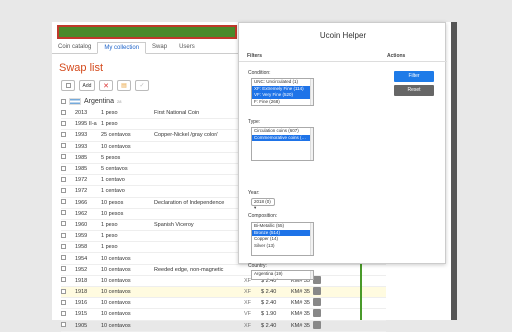  I want to click on delete-button: ✕, so click(106, 85).